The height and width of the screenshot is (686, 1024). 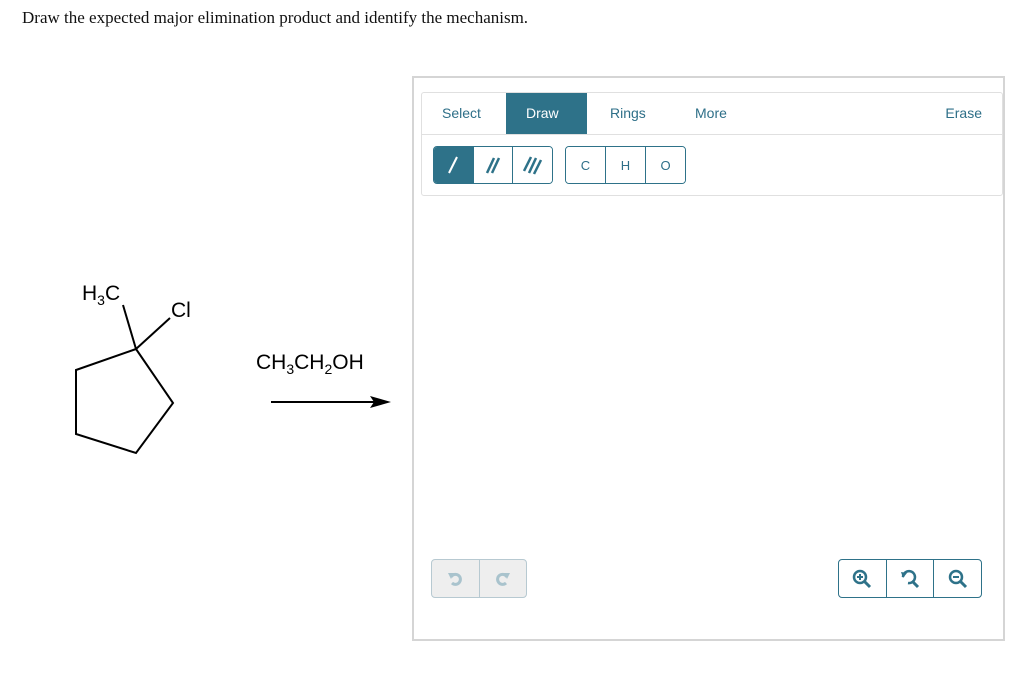 I want to click on chloro-bond, so click(x=153, y=333).